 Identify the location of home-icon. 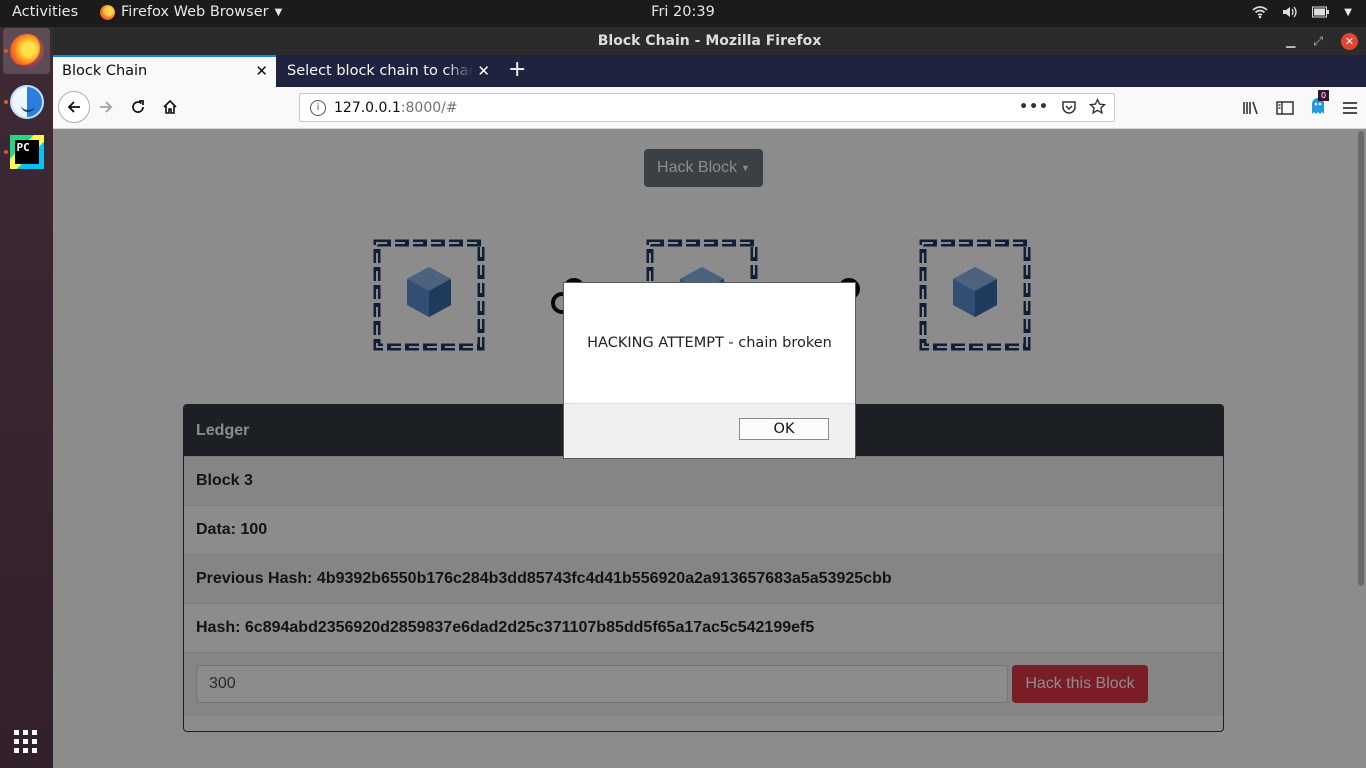
(170, 106).